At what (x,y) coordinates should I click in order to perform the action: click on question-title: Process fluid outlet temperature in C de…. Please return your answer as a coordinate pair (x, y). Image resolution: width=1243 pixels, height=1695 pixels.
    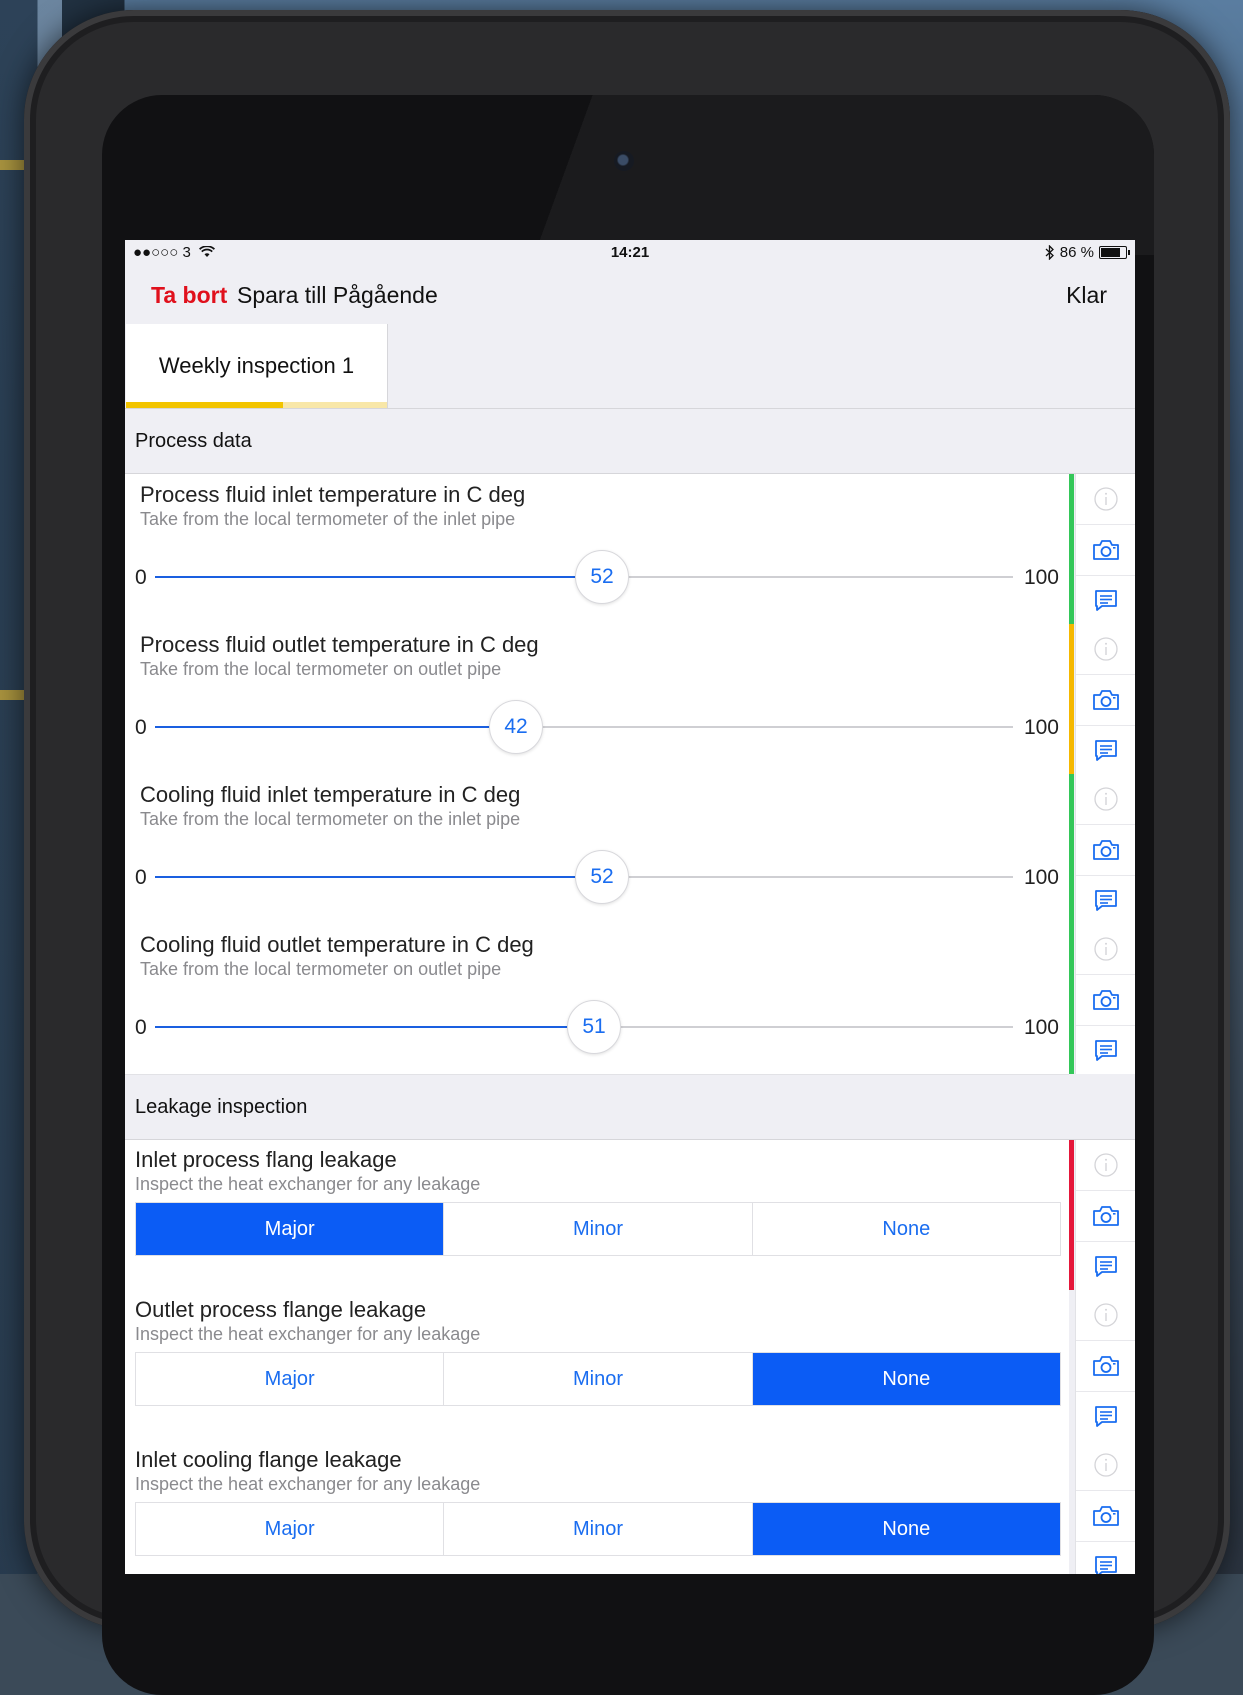
    Looking at the image, I should click on (339, 644).